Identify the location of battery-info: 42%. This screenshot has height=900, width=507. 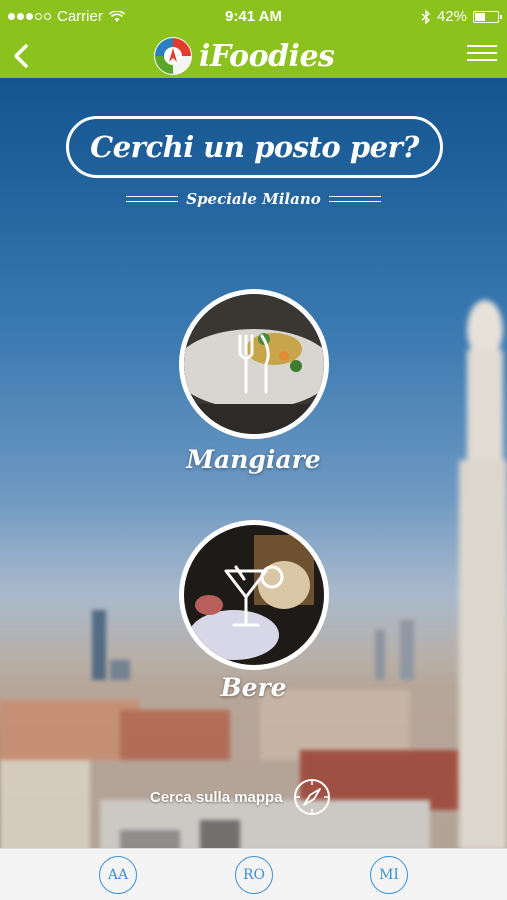
(461, 16).